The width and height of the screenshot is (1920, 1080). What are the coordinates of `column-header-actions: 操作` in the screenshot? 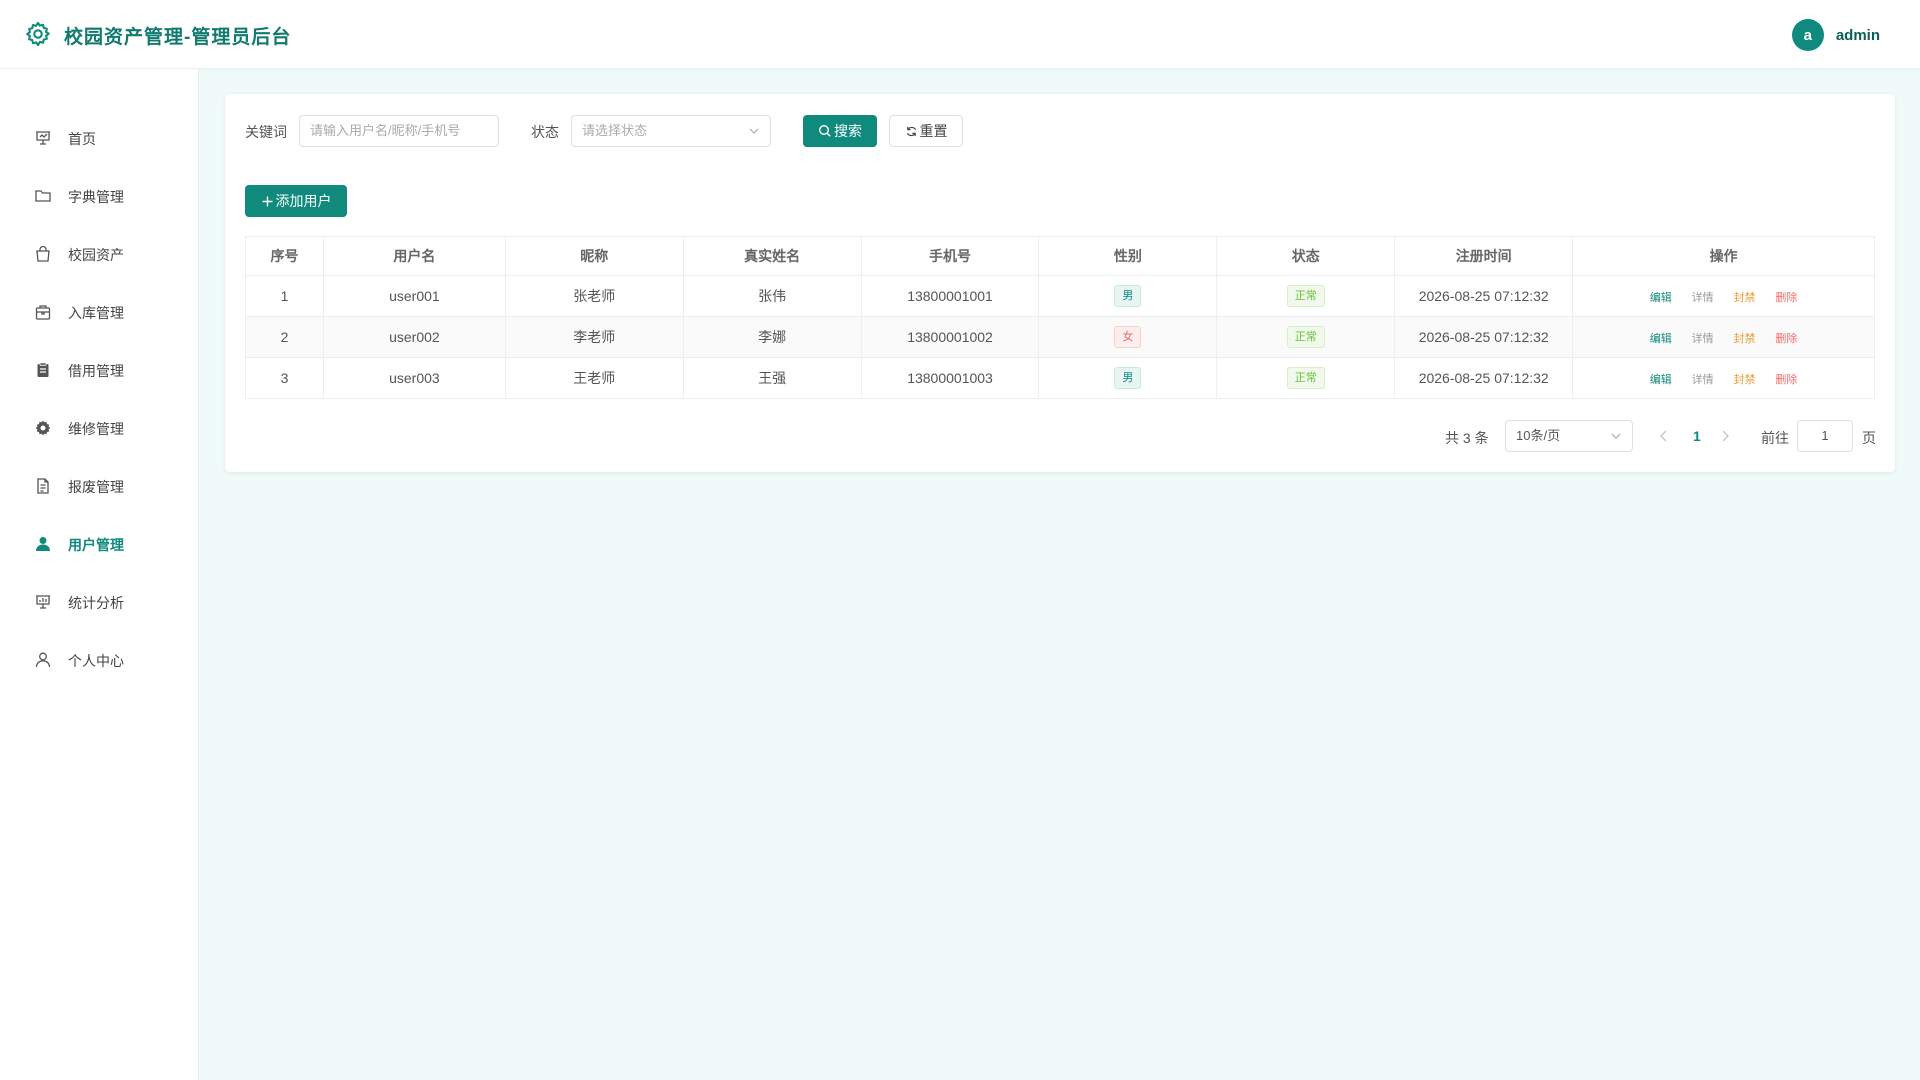 It's located at (1723, 256).